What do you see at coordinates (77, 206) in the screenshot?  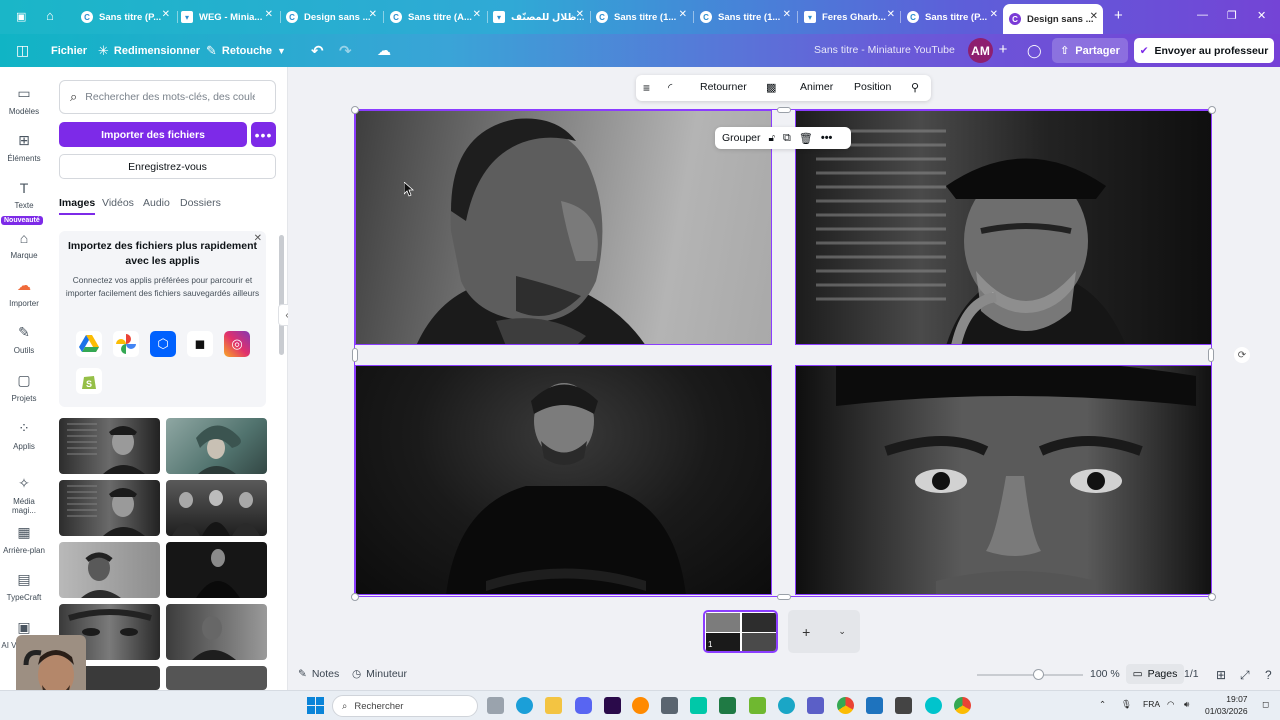 I see `tab-images: Images` at bounding box center [77, 206].